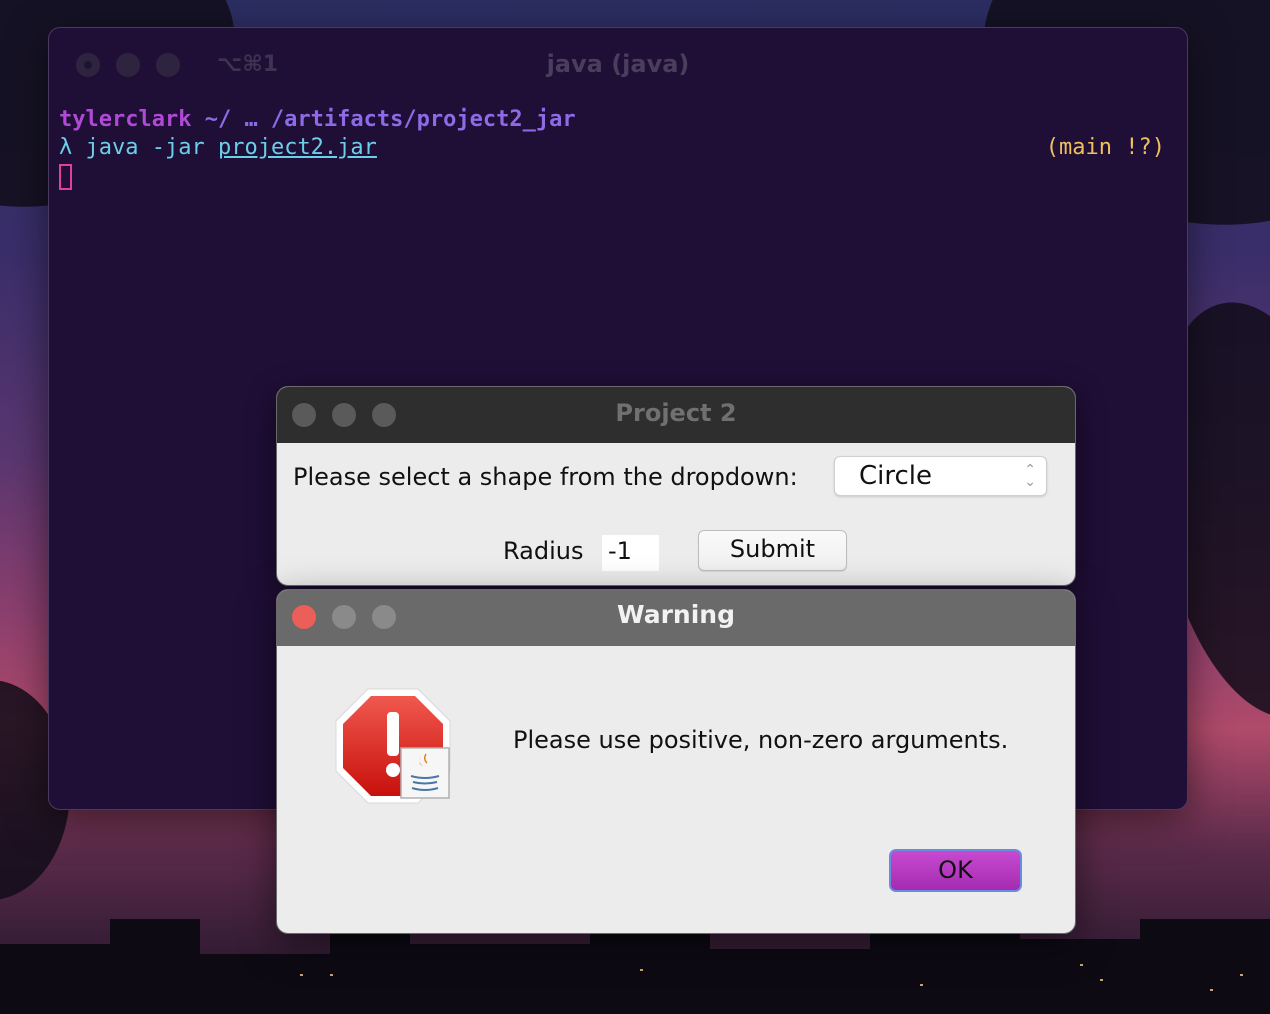 The height and width of the screenshot is (1014, 1270). Describe the element at coordinates (543, 551) in the screenshot. I see `radius-label: Radius` at that location.